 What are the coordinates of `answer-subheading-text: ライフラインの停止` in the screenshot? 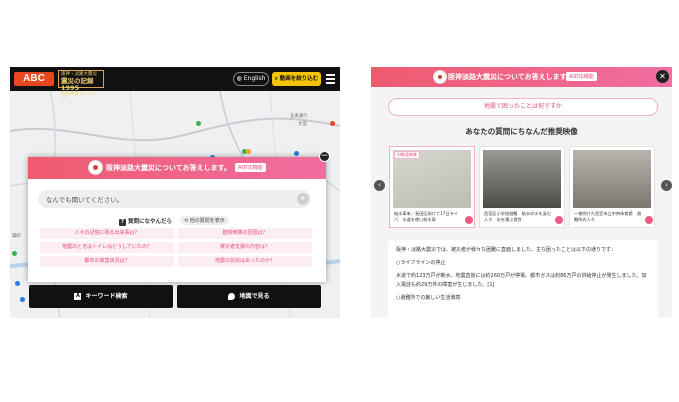 It's located at (423, 263).